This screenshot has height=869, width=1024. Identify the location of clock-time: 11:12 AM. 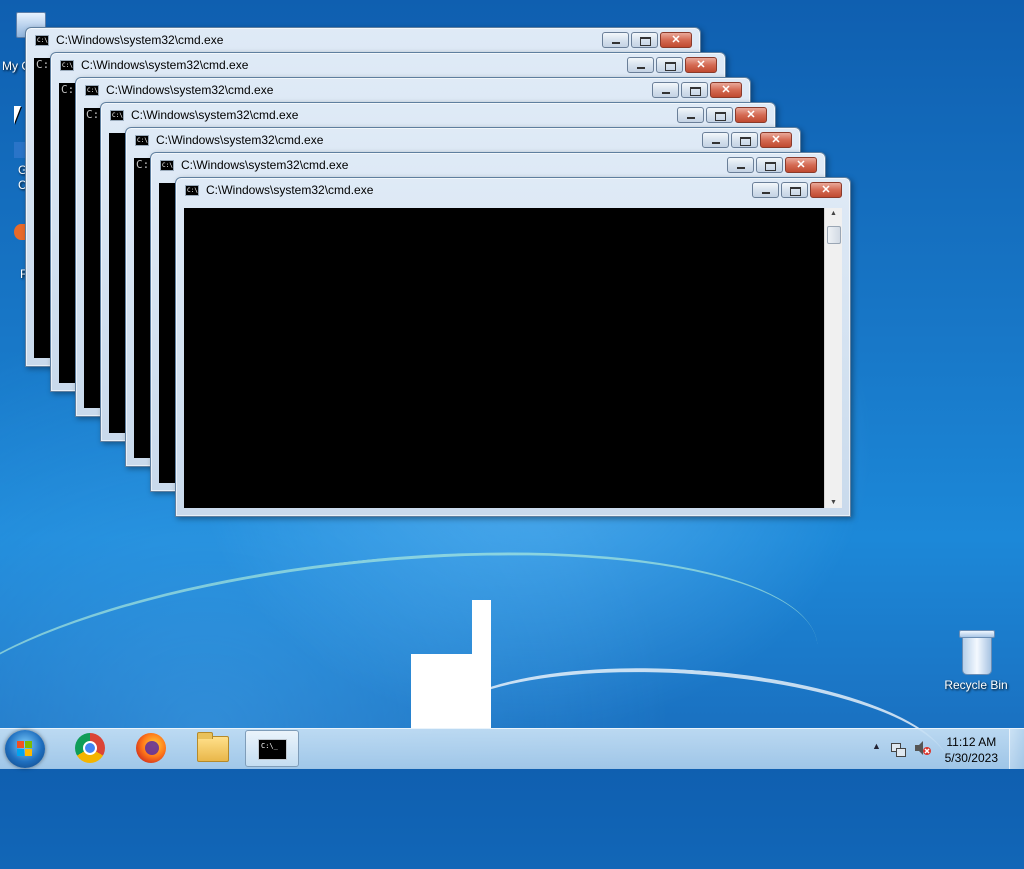
(971, 742).